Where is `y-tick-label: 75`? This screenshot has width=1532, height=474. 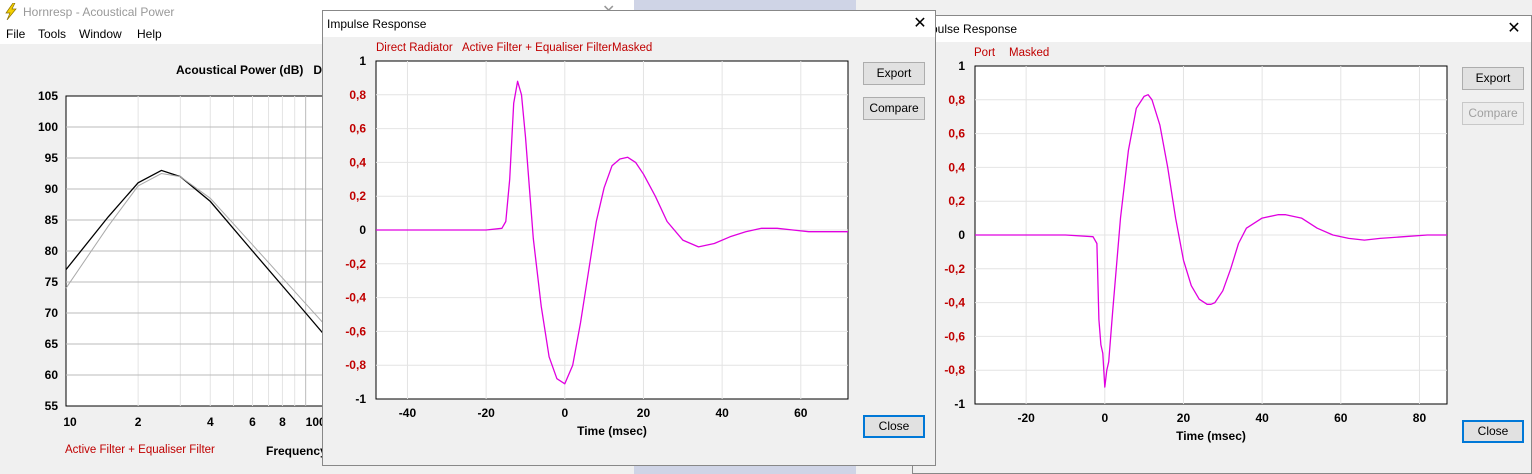 y-tick-label: 75 is located at coordinates (52, 282).